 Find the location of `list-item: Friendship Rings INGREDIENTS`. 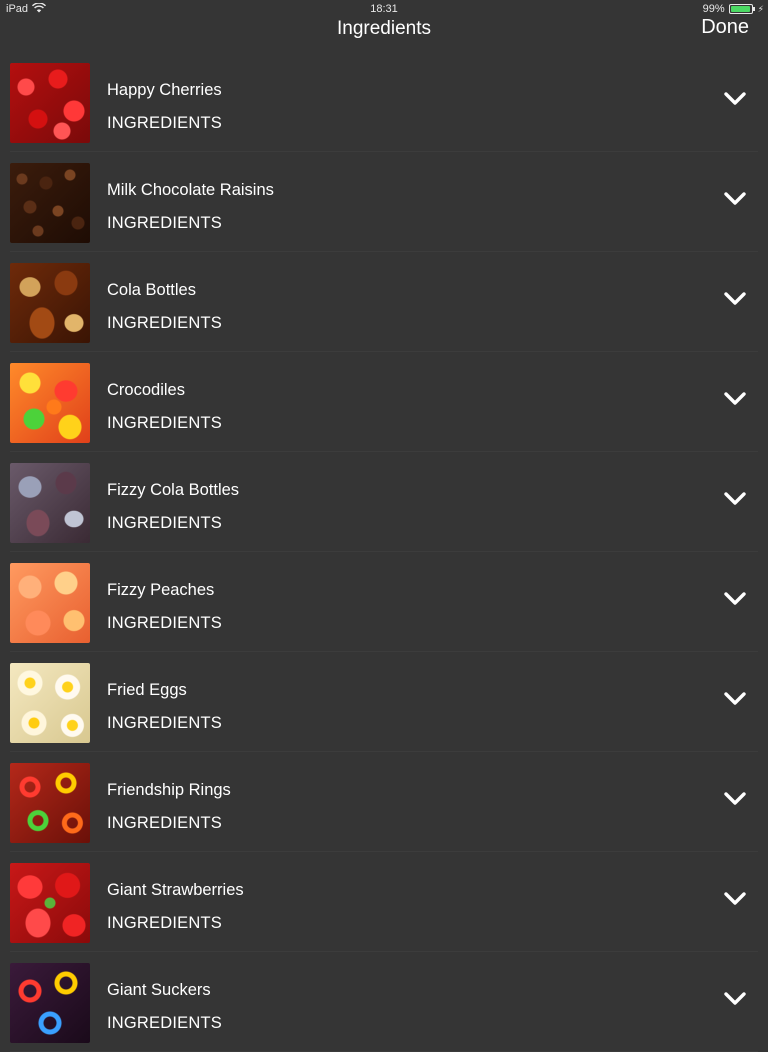

list-item: Friendship Rings INGREDIENTS is located at coordinates (384, 802).